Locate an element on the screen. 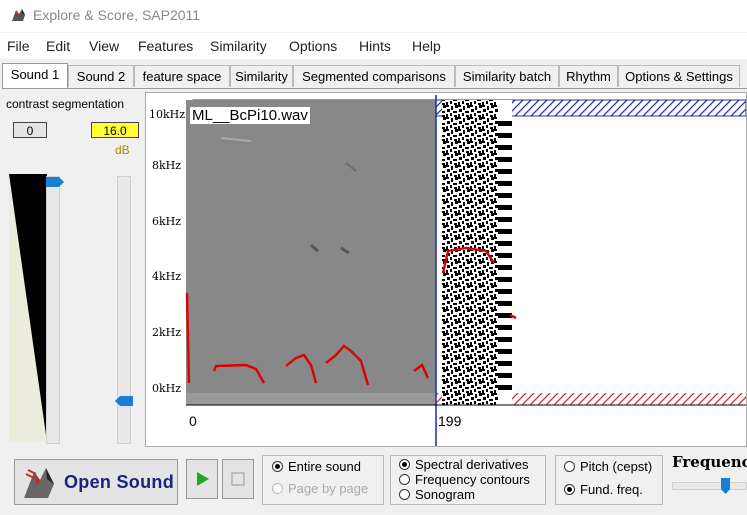 The width and height of the screenshot is (747, 515). frequency-label: Frequency is located at coordinates (709, 462).